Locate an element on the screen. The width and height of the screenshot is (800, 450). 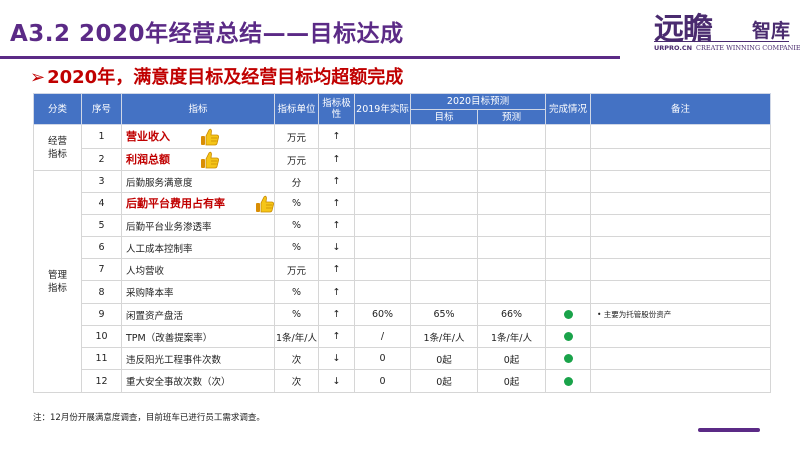
slide-title: A3.2 2020年经营总结——目标达成 is located at coordinates (207, 34).